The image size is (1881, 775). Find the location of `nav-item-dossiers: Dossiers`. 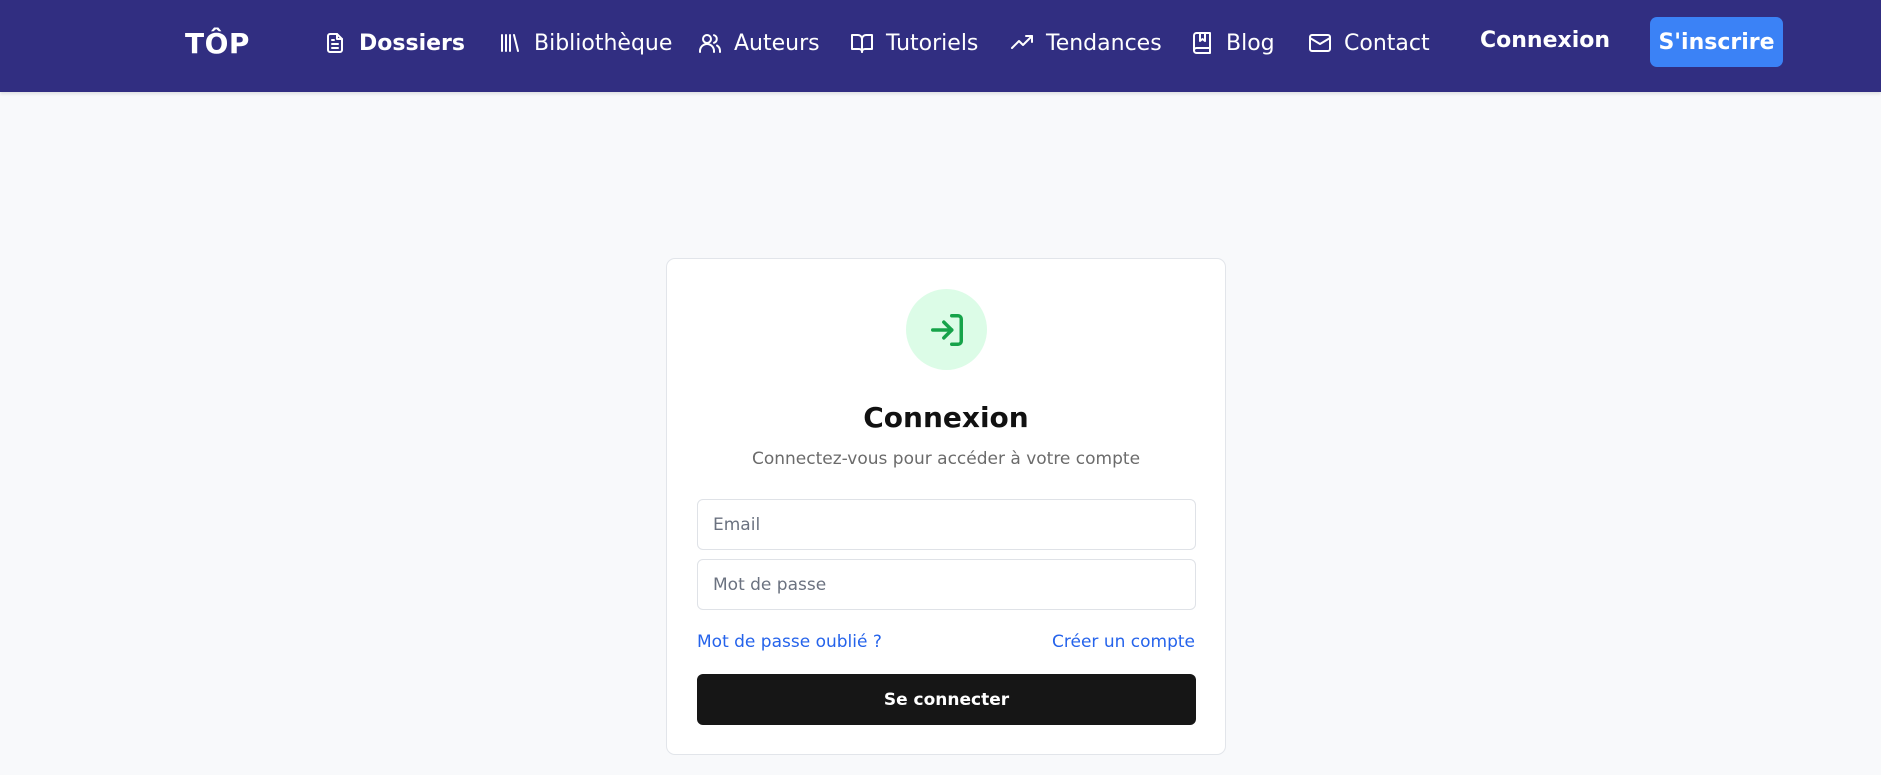

nav-item-dossiers: Dossiers is located at coordinates (394, 43).